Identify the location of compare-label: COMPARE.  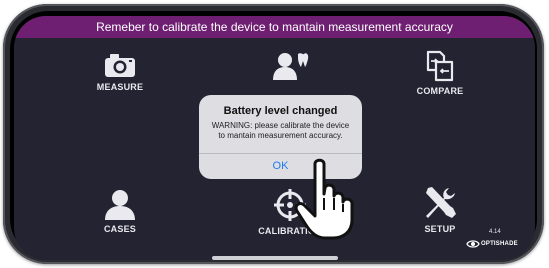
(440, 91).